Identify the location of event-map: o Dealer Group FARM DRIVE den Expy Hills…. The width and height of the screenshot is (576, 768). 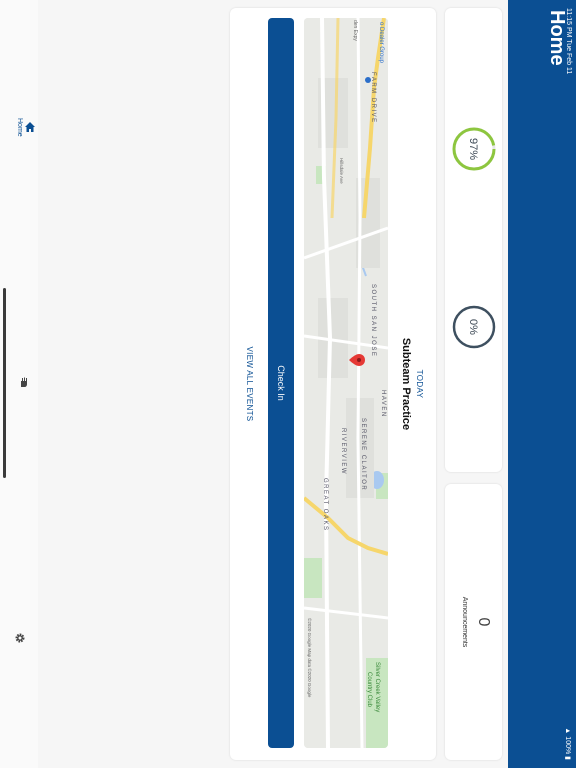
(346, 383).